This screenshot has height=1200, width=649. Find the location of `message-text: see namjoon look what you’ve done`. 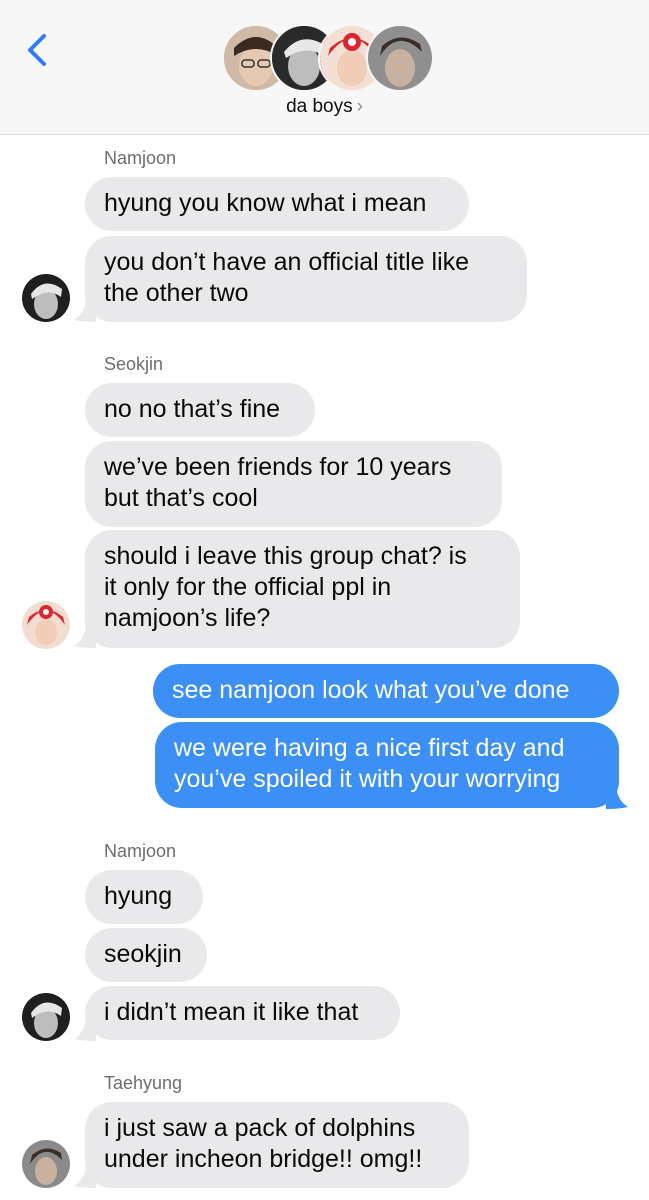

message-text: see namjoon look what you’ve done is located at coordinates (371, 690).